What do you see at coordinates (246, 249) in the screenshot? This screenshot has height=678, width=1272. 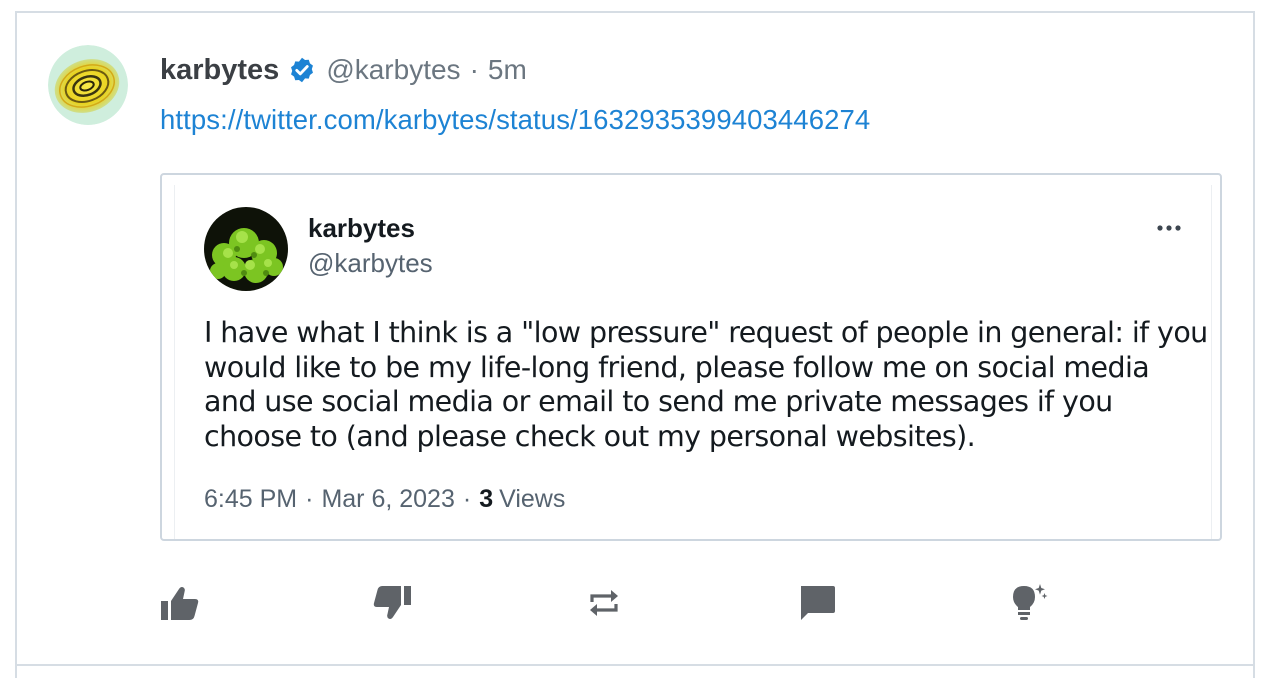 I see `quoted-avatar` at bounding box center [246, 249].